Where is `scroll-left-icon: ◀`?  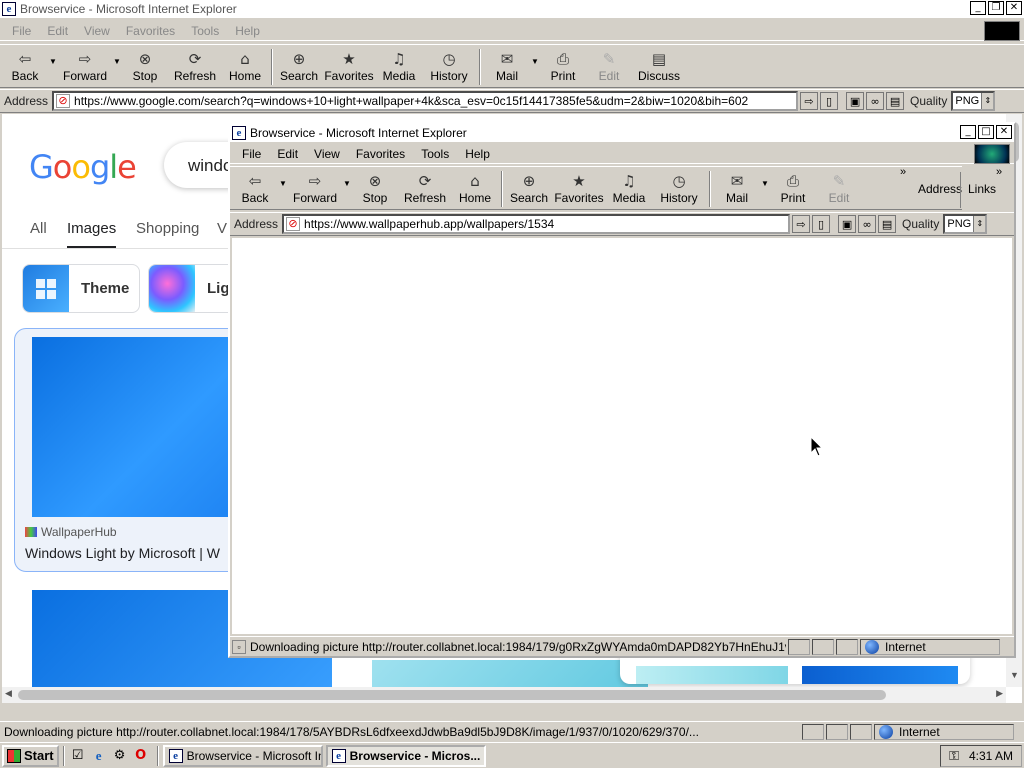 scroll-left-icon: ◀ is located at coordinates (8, 693).